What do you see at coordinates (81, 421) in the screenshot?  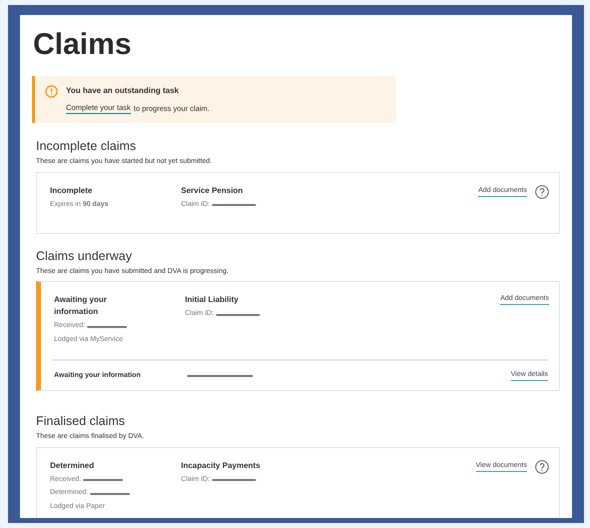 I see `section-heading: Finalised claims` at bounding box center [81, 421].